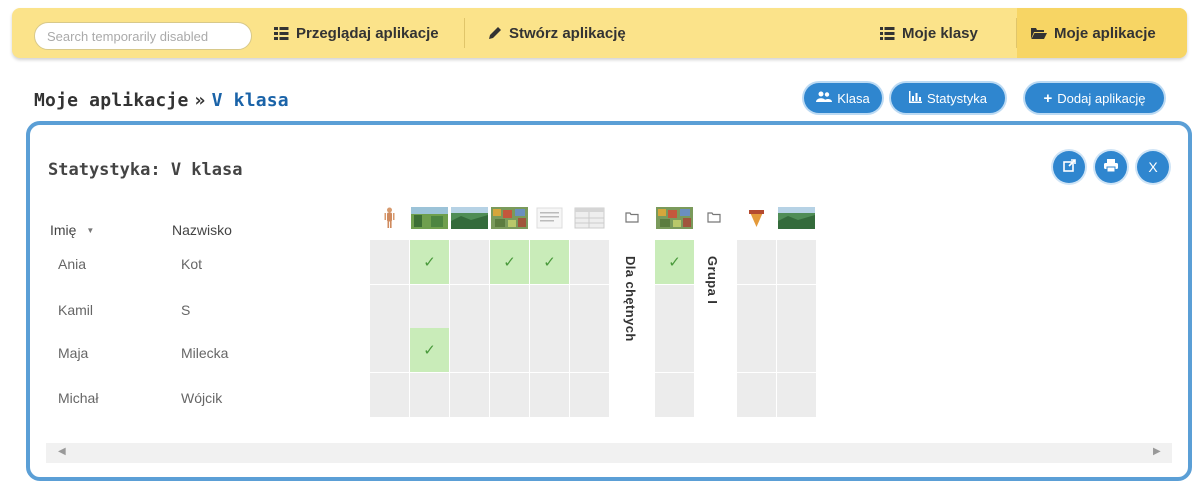 This screenshot has height=481, width=1201. What do you see at coordinates (429, 218) in the screenshot?
I see `nature-app-thumbnail` at bounding box center [429, 218].